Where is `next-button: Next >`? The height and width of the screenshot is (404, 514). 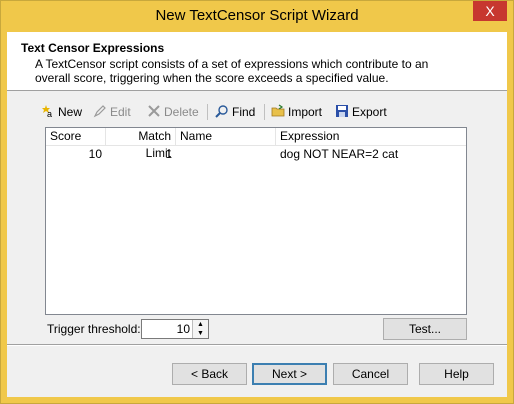 next-button: Next > is located at coordinates (289, 374).